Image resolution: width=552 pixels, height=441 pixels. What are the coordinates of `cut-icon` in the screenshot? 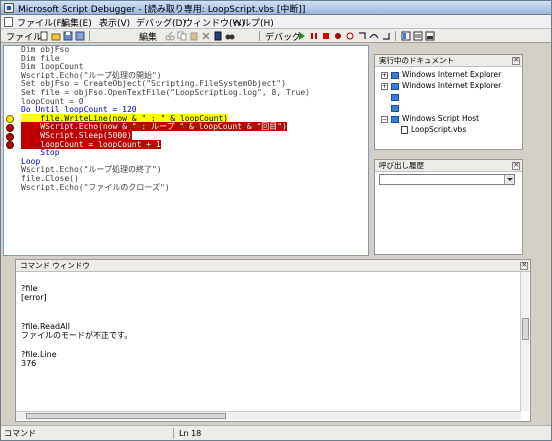 It's located at (170, 36).